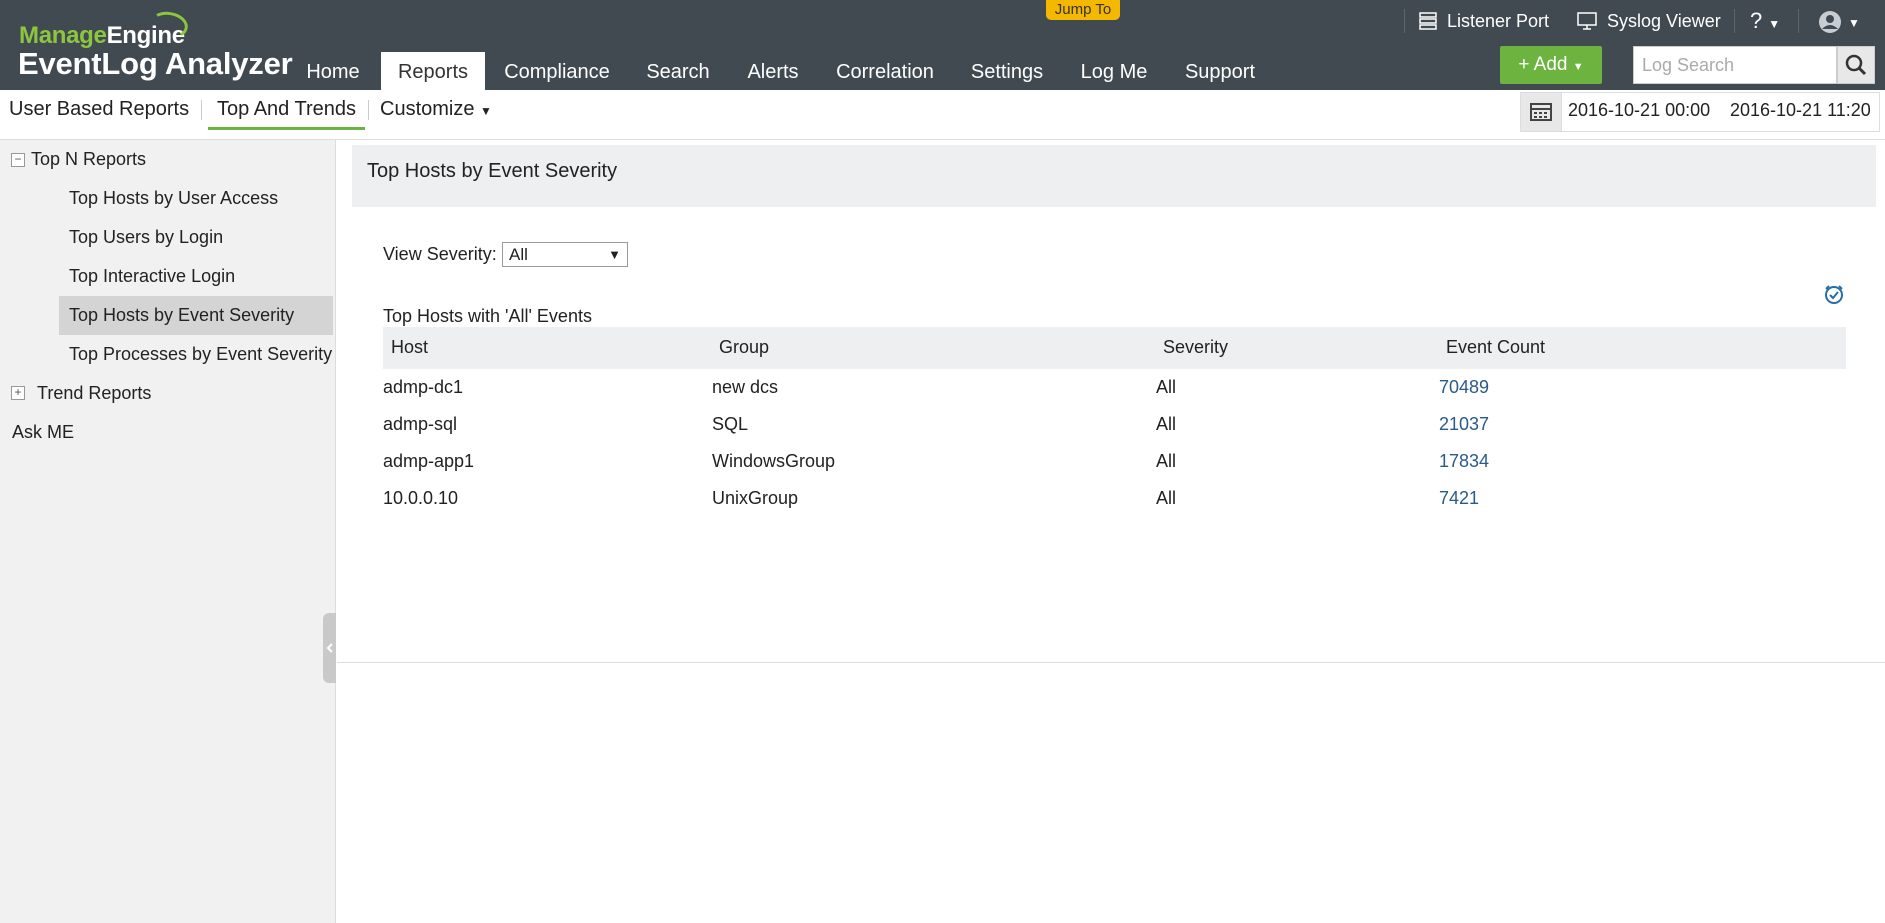 This screenshot has width=1885, height=923. Describe the element at coordinates (152, 276) in the screenshot. I see `sidebar-item-top-interactive-login: Top Interactive Login` at that location.